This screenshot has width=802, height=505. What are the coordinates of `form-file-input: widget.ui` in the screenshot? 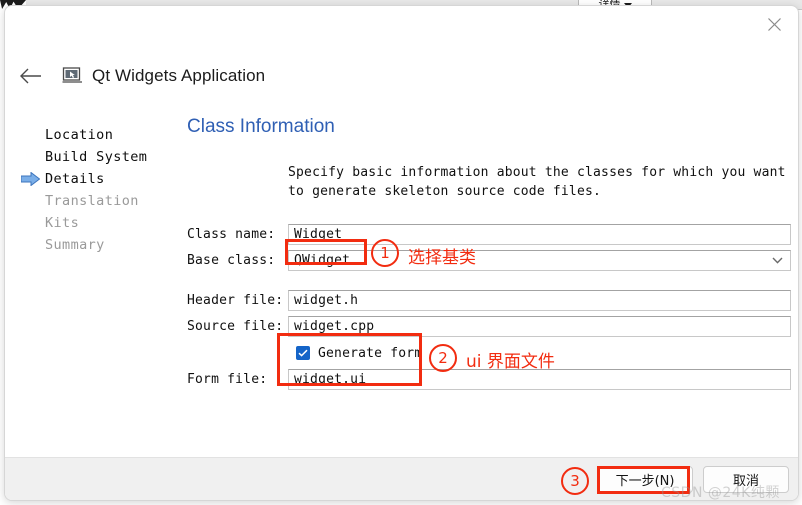 It's located at (539, 379).